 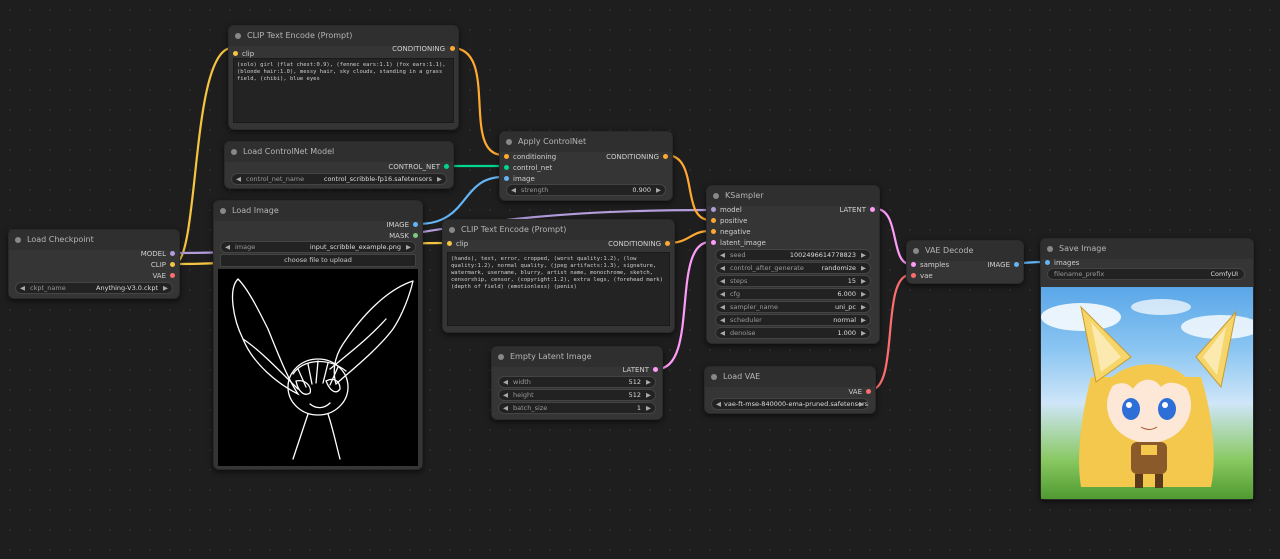 What do you see at coordinates (930, 265) in the screenshot?
I see `input-samples: samples` at bounding box center [930, 265].